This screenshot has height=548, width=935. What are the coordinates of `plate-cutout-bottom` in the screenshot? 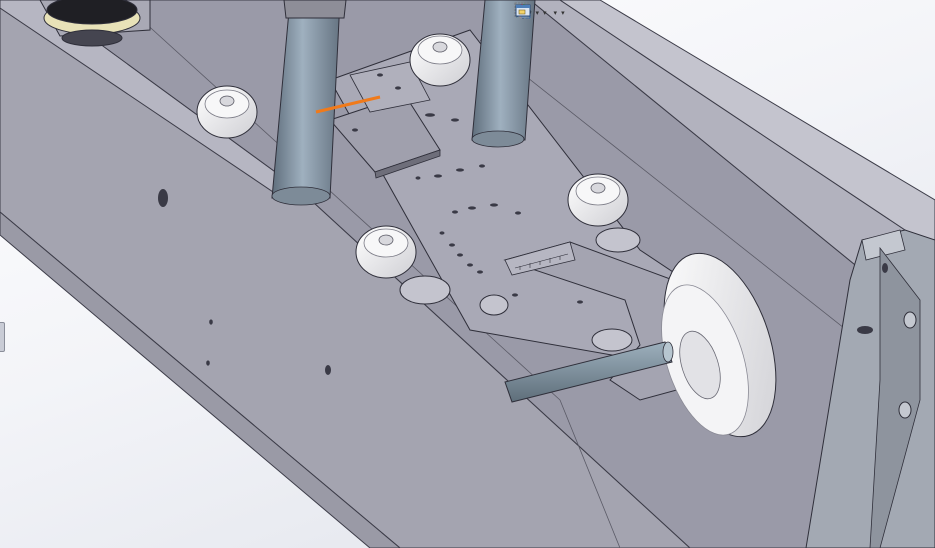 It's located at (612, 340).